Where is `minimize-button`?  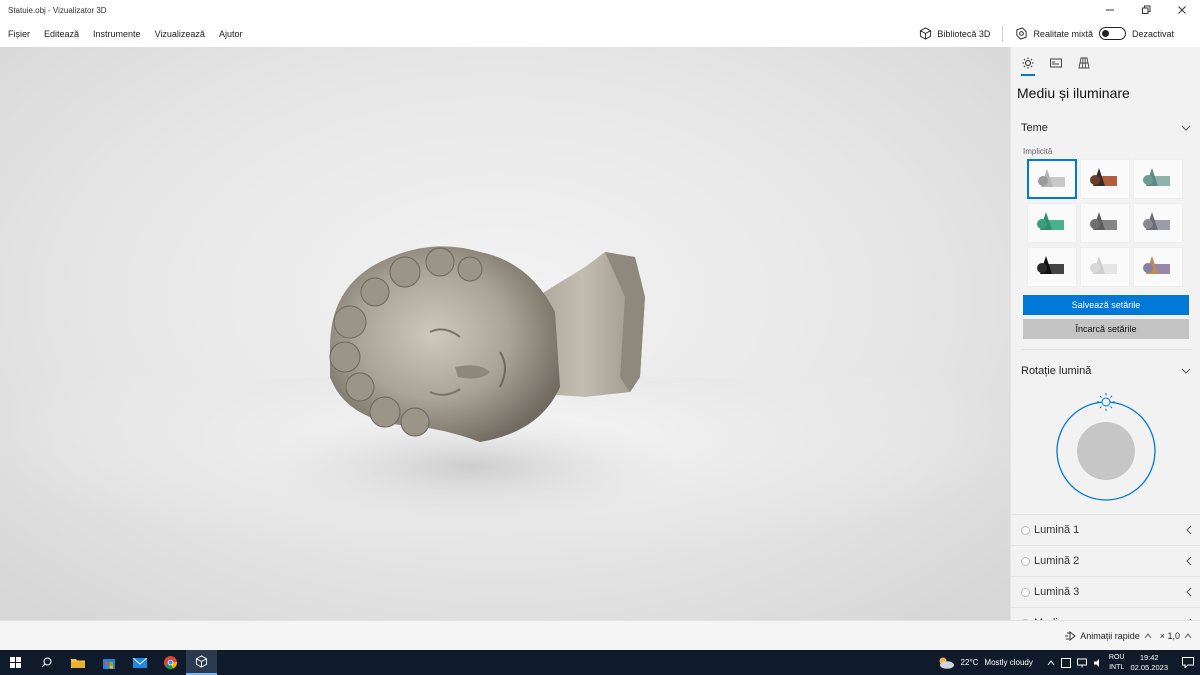 minimize-button is located at coordinates (1110, 10).